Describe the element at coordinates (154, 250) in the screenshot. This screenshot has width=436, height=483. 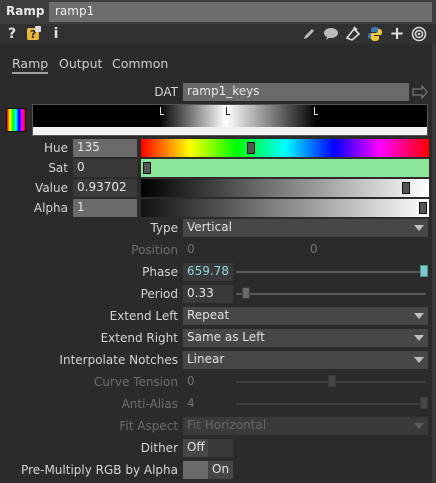
I see `position-label: Position` at that location.